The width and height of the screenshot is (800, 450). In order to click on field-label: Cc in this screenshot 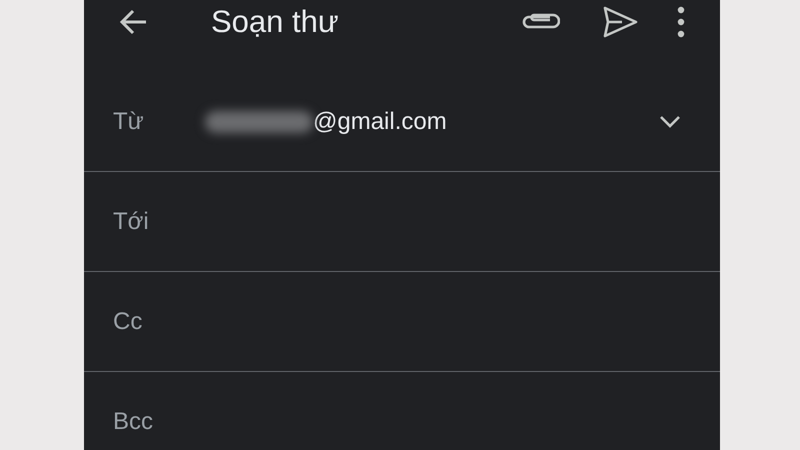, I will do `click(128, 322)`.